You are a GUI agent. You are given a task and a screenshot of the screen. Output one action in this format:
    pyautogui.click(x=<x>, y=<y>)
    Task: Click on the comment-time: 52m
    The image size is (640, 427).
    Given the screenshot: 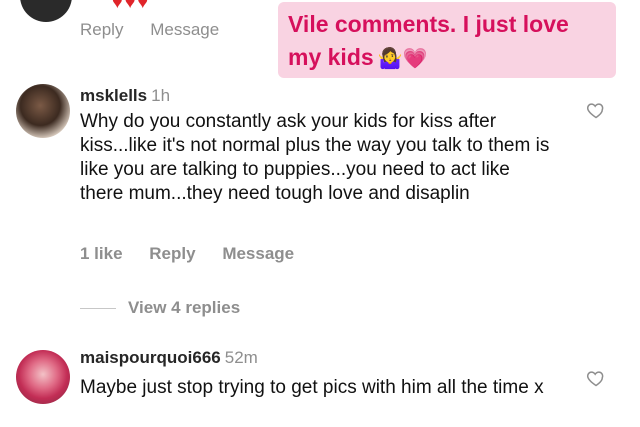 What is the action you would take?
    pyautogui.click(x=241, y=357)
    